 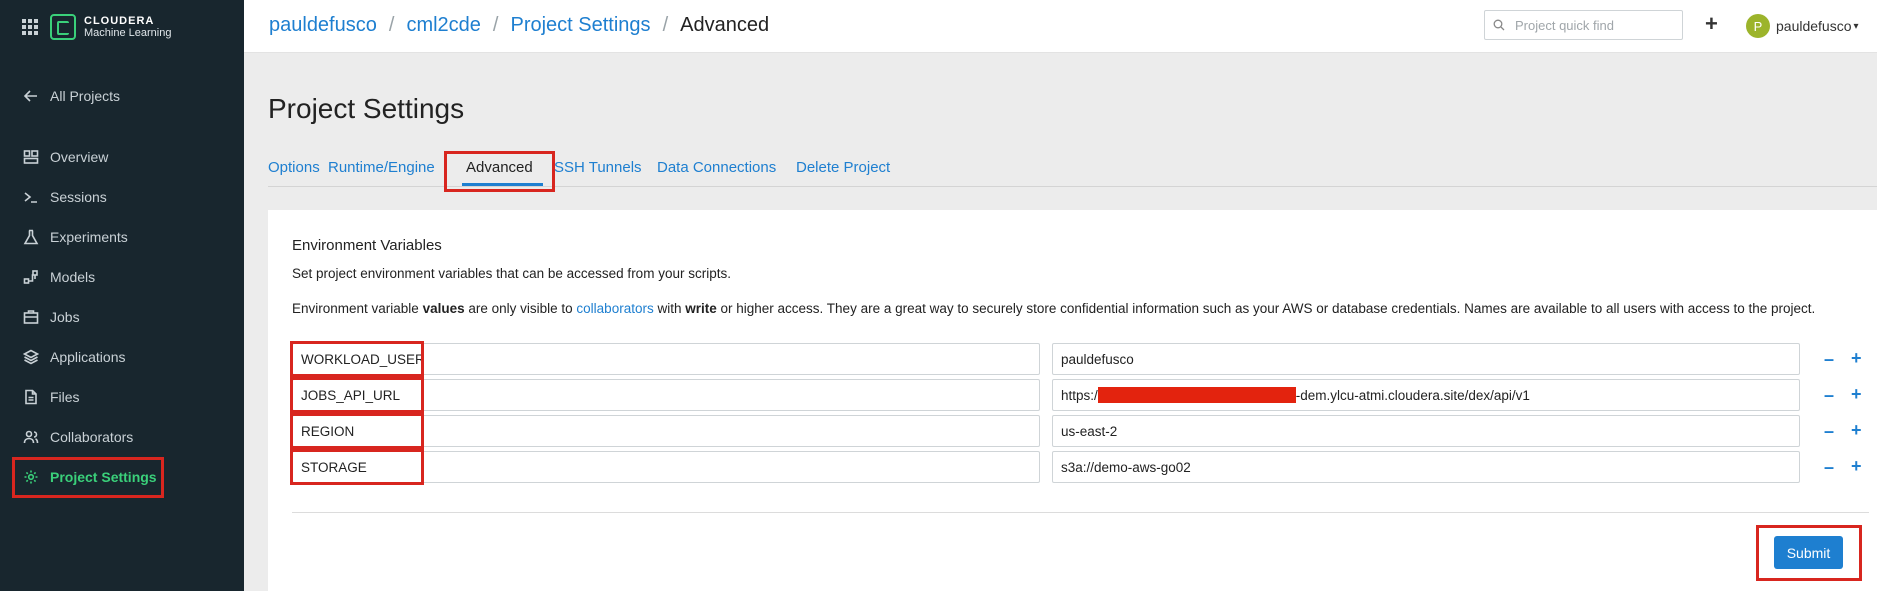 I want to click on add-icon: +, so click(x=1711, y=24).